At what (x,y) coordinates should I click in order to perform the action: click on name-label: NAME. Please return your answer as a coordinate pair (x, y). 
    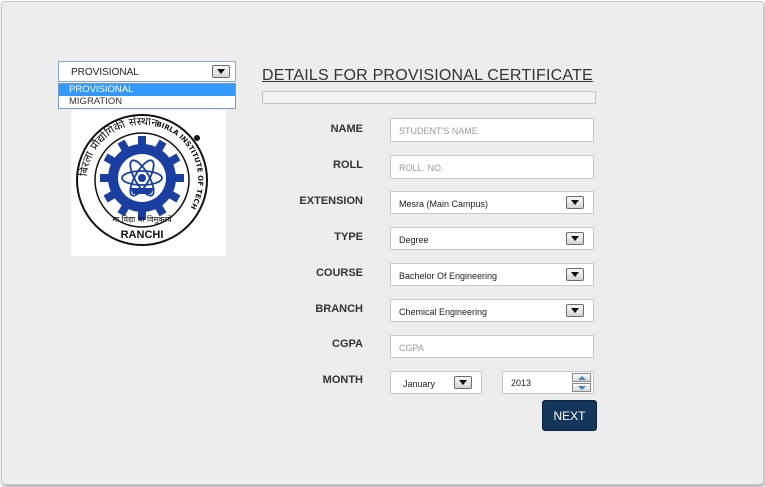
    Looking at the image, I should click on (346, 129).